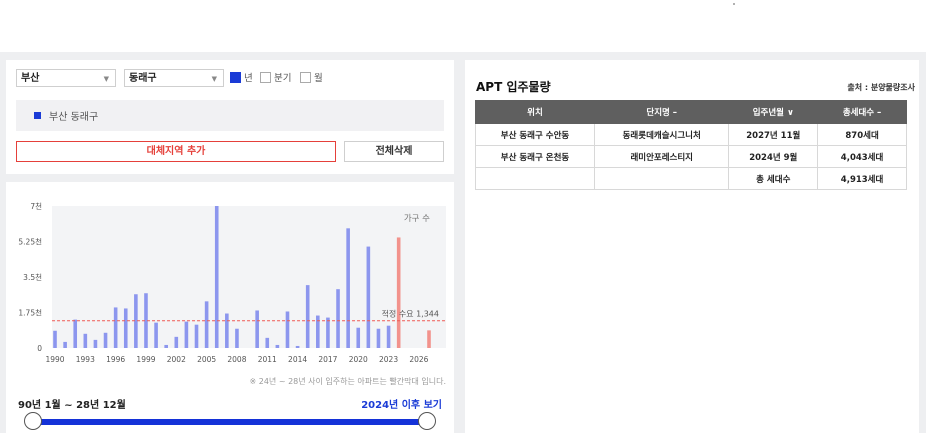 The height and width of the screenshot is (433, 926). What do you see at coordinates (283, 78) in the screenshot?
I see `checkbox-quarter-label: 분기` at bounding box center [283, 78].